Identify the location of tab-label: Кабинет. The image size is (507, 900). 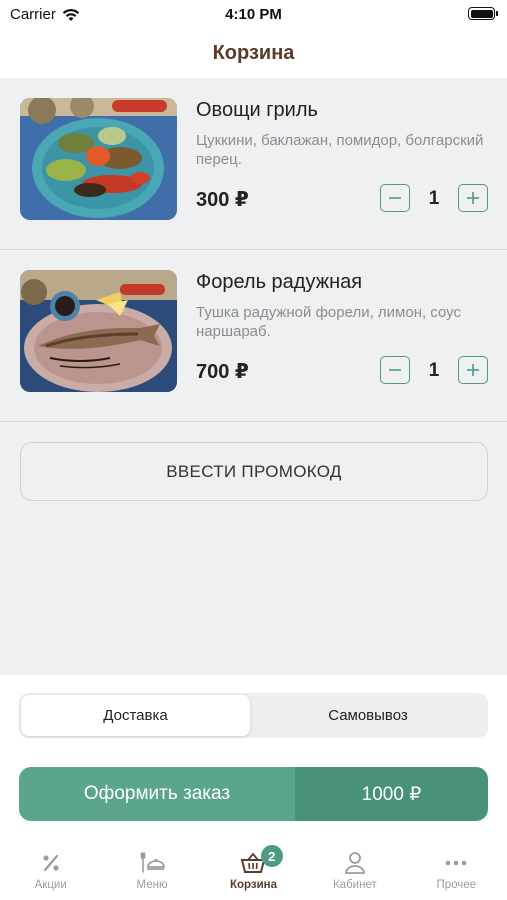
(354, 885).